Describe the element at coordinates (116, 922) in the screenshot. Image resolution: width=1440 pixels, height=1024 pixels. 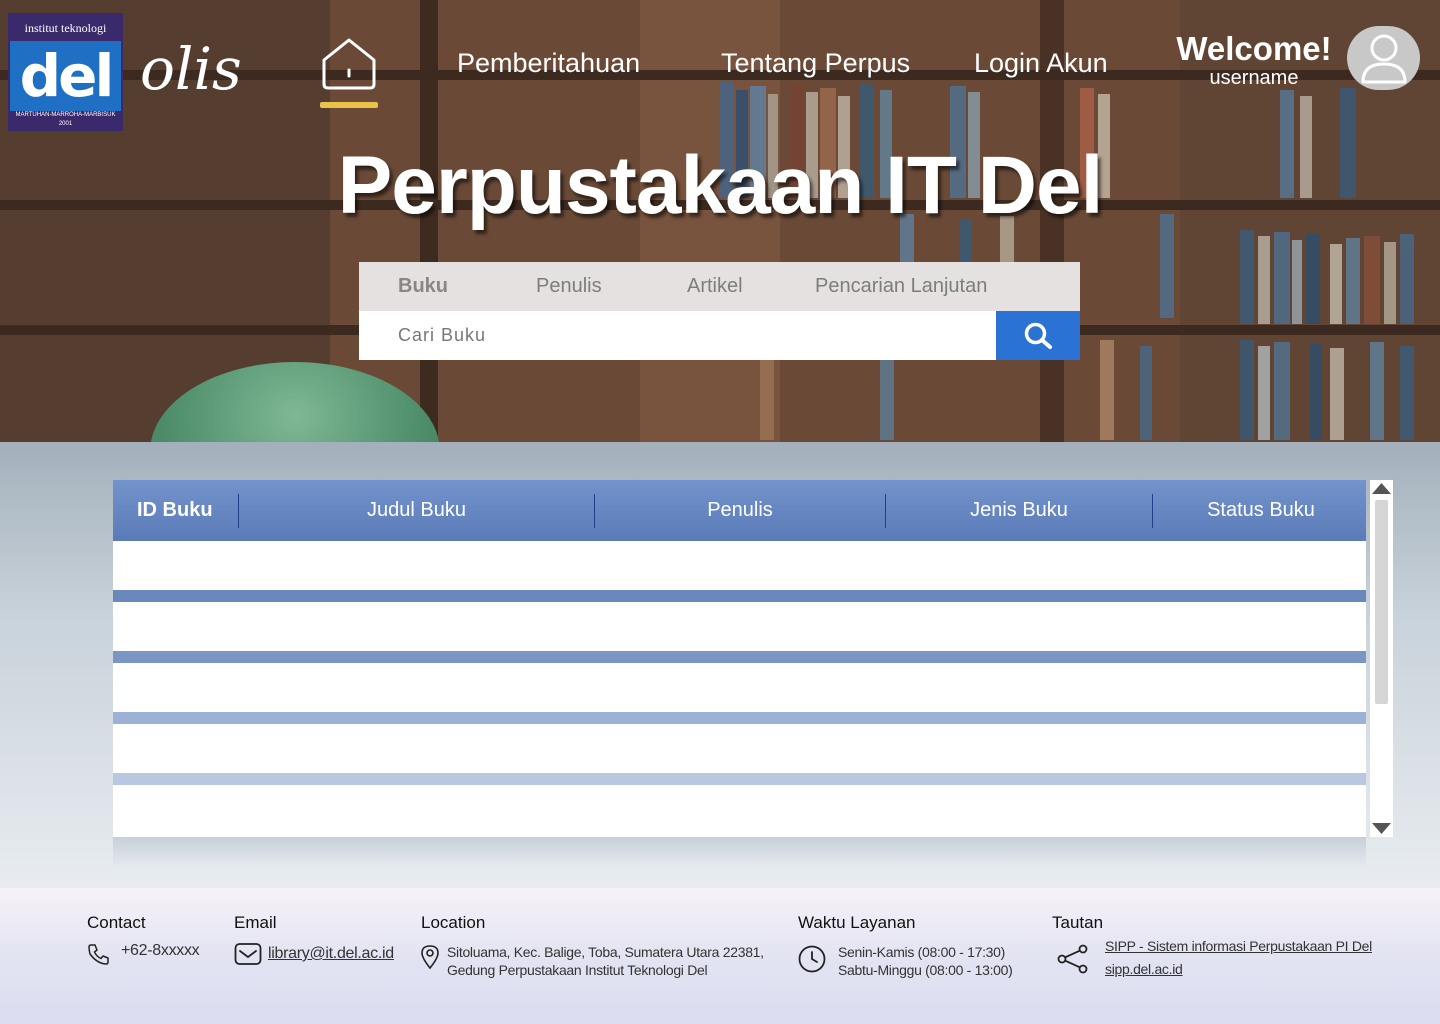
I see `footer-contact-label: Contact` at that location.